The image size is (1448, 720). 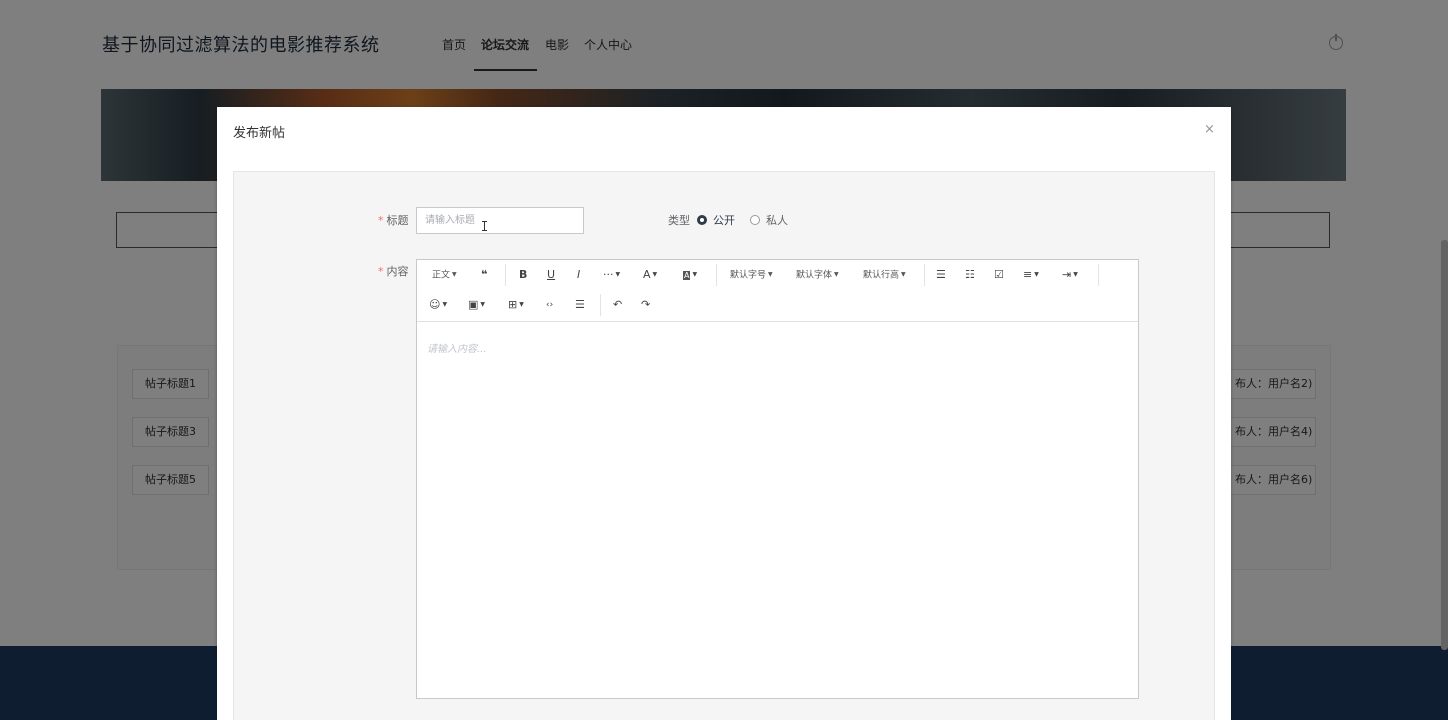 What do you see at coordinates (884, 275) in the screenshot?
I see `line-height-dropdown: 默认行高 ▼` at bounding box center [884, 275].